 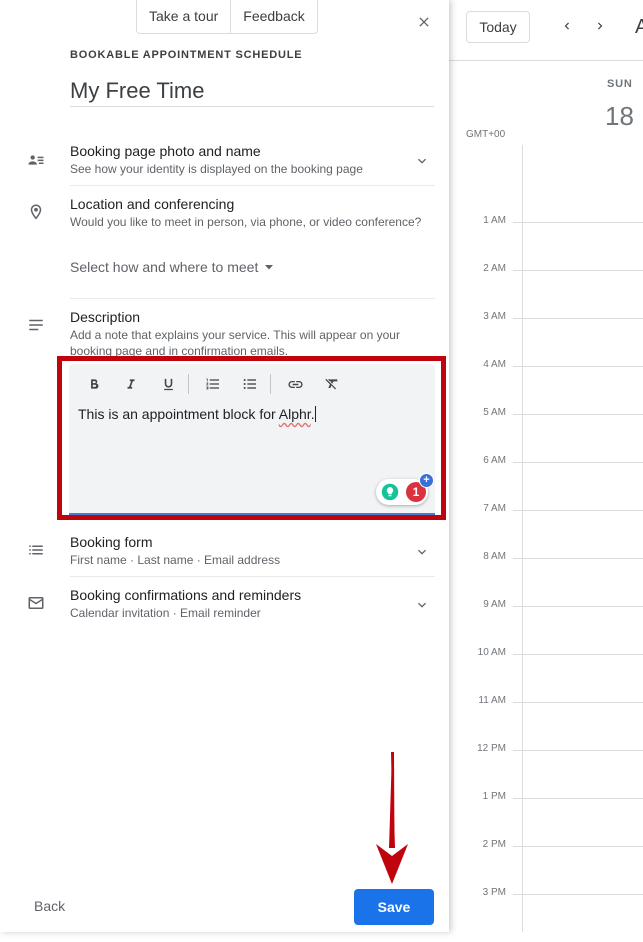 I want to click on previous-week-button, so click(x=567, y=26).